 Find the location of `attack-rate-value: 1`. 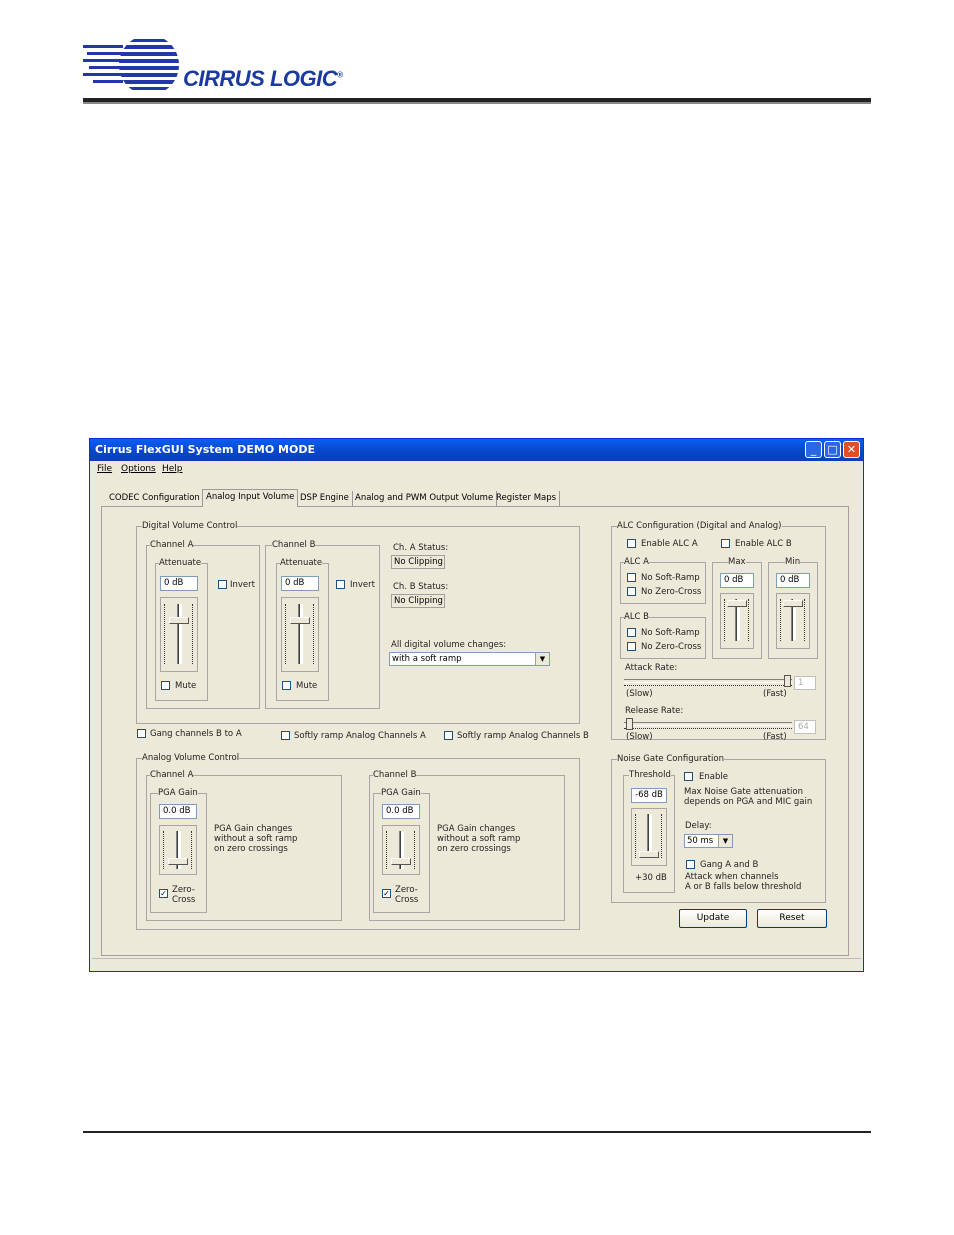

attack-rate-value: 1 is located at coordinates (805, 683).